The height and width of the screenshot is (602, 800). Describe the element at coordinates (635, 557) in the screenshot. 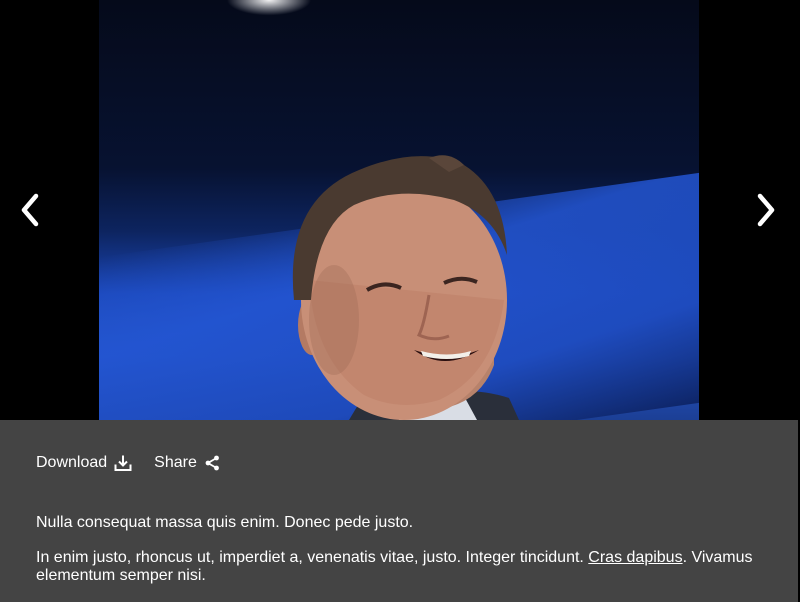

I see `caption-link: Cras dapibus` at that location.